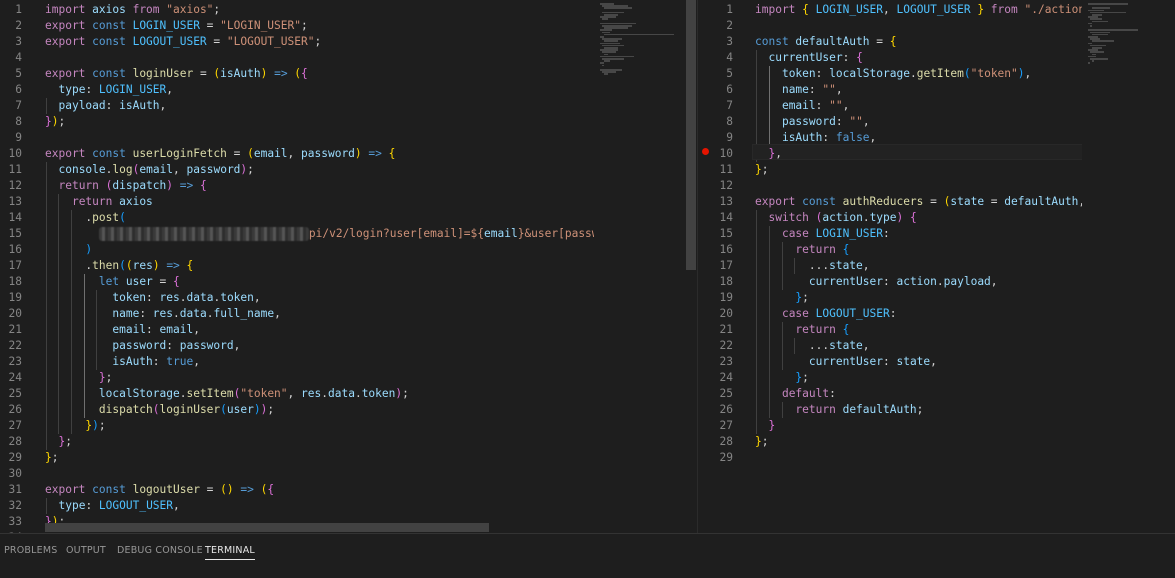  Describe the element at coordinates (244, 313) in the screenshot. I see `code-token: full_name` at that location.